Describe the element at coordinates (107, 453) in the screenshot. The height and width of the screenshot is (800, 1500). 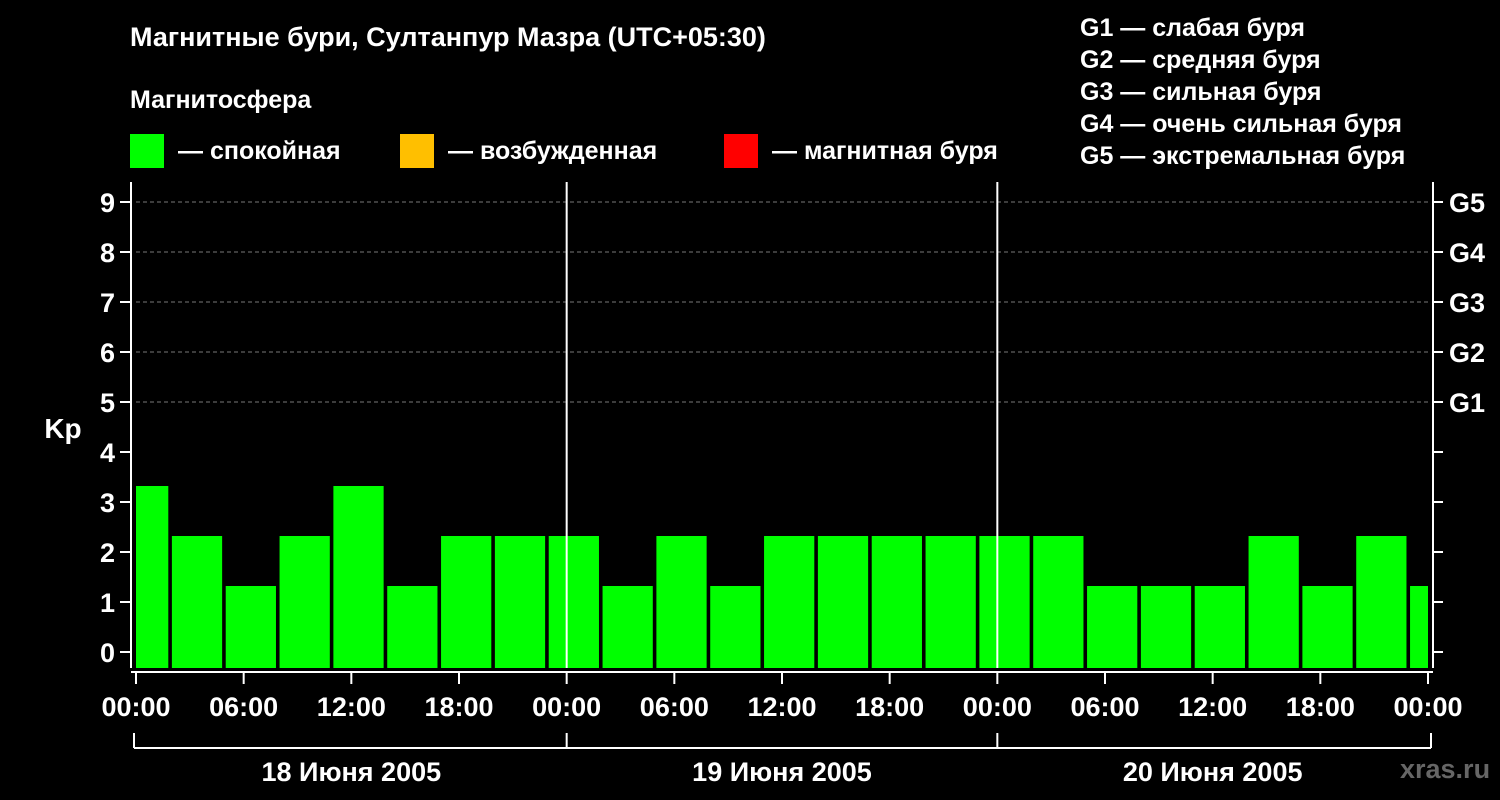
I see `y-tick-label: 4` at that location.